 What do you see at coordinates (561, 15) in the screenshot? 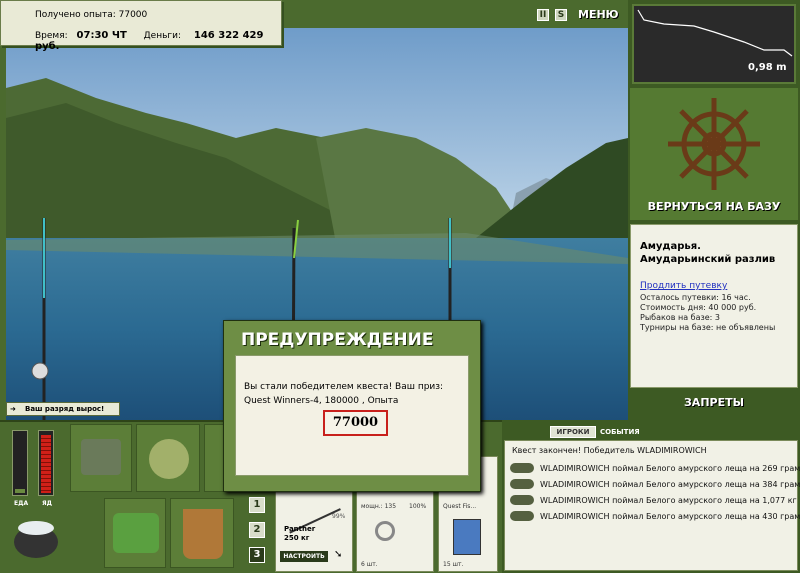
I see `sound-button: S` at bounding box center [561, 15].